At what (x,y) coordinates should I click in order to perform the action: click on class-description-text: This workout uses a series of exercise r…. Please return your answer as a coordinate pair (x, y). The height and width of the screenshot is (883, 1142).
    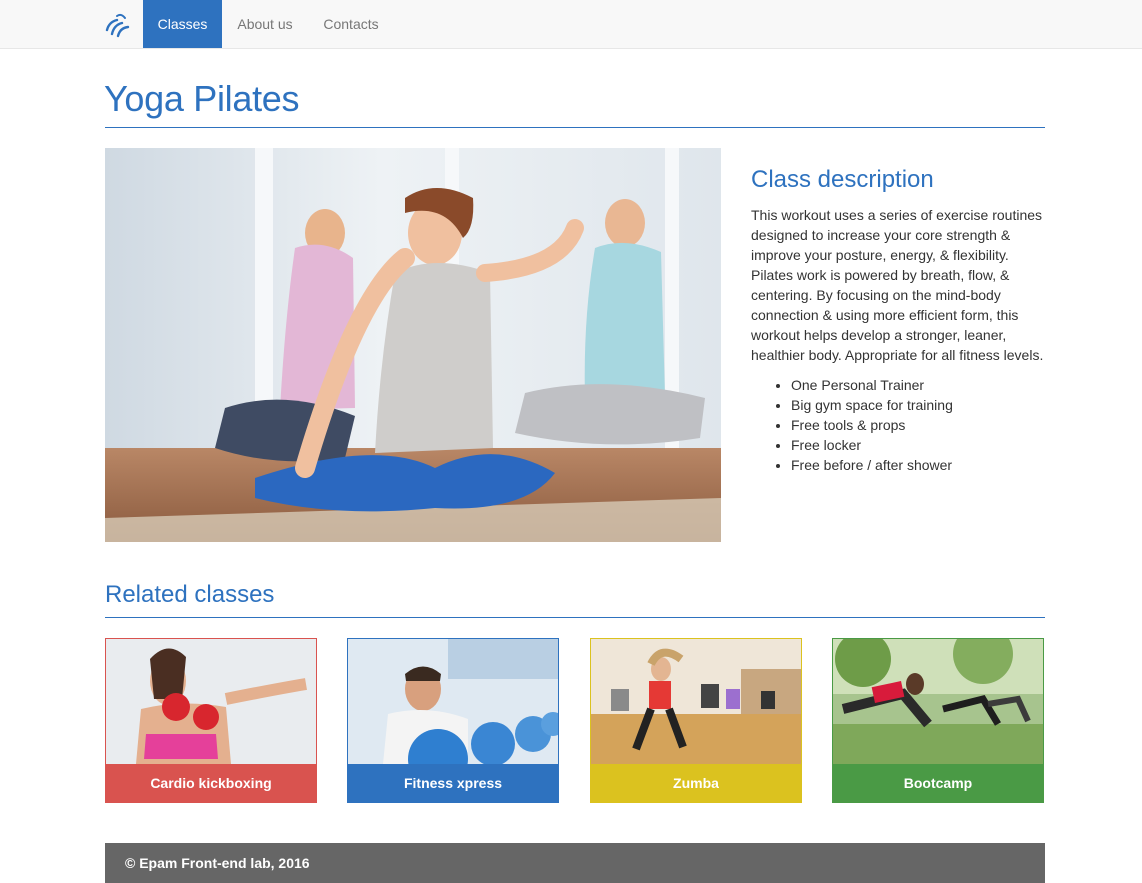
    Looking at the image, I should click on (897, 285).